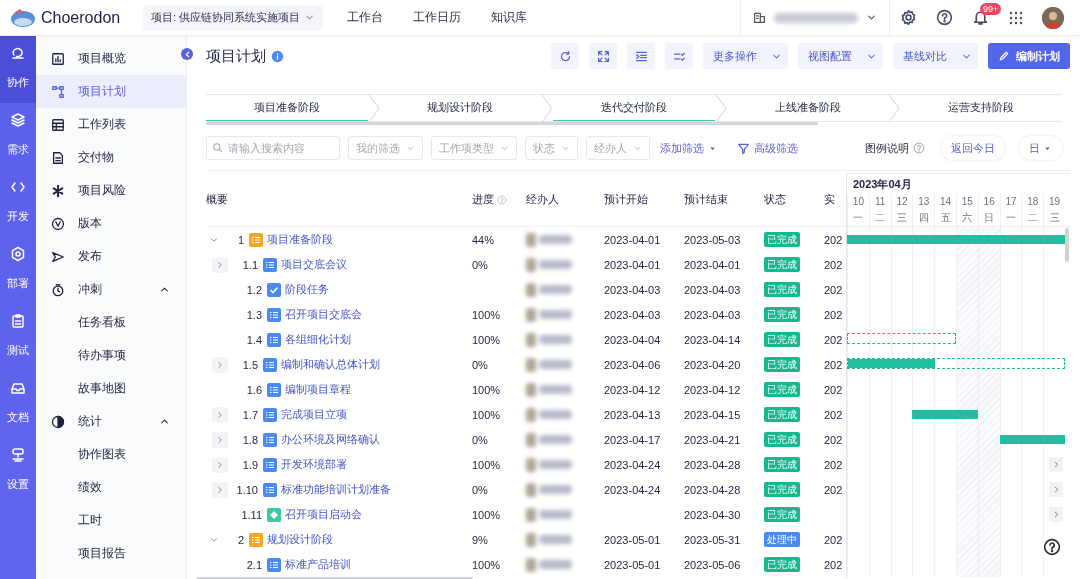  I want to click on gantt-bar, so click(956, 363).